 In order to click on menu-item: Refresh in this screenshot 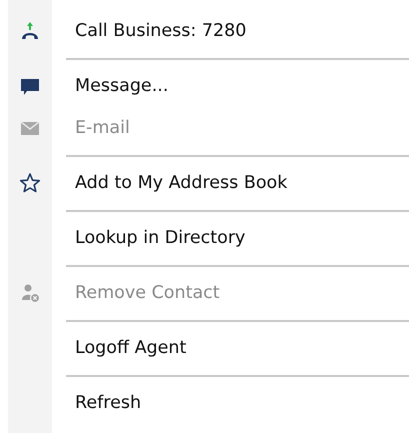, I will do `click(108, 403)`.